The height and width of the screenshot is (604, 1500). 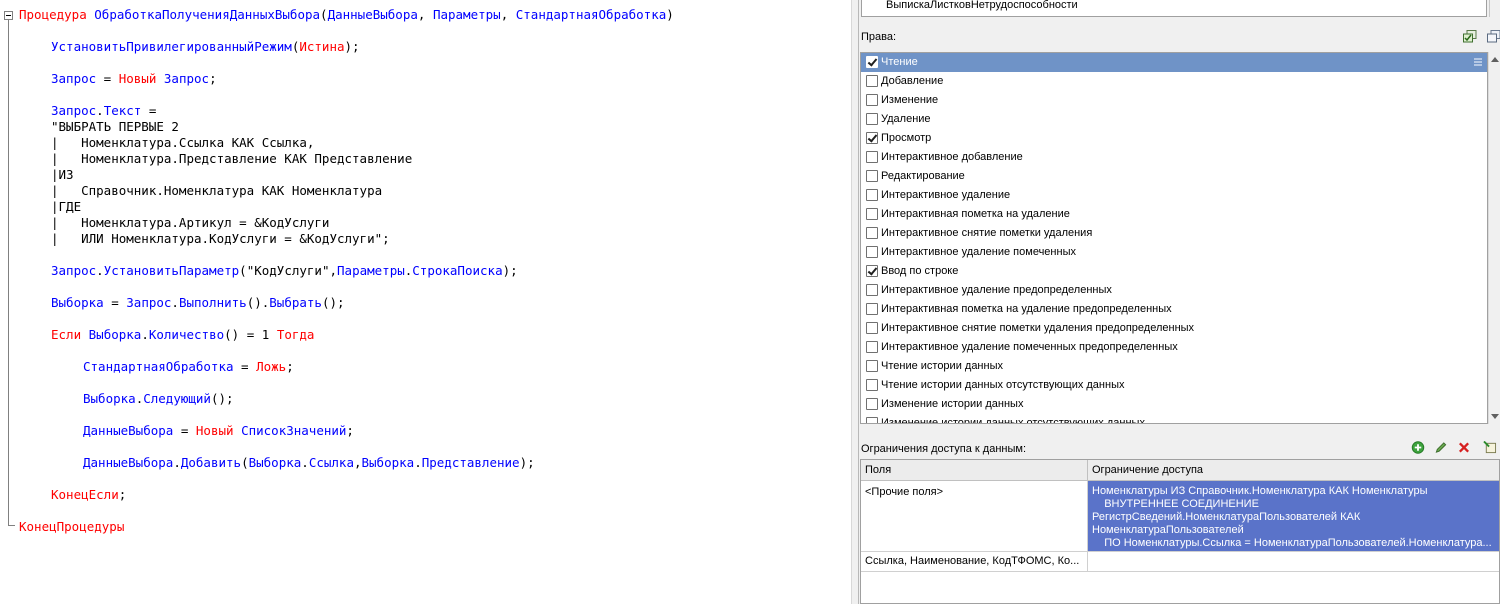 I want to click on delete-restriction-icon, so click(x=1464, y=447).